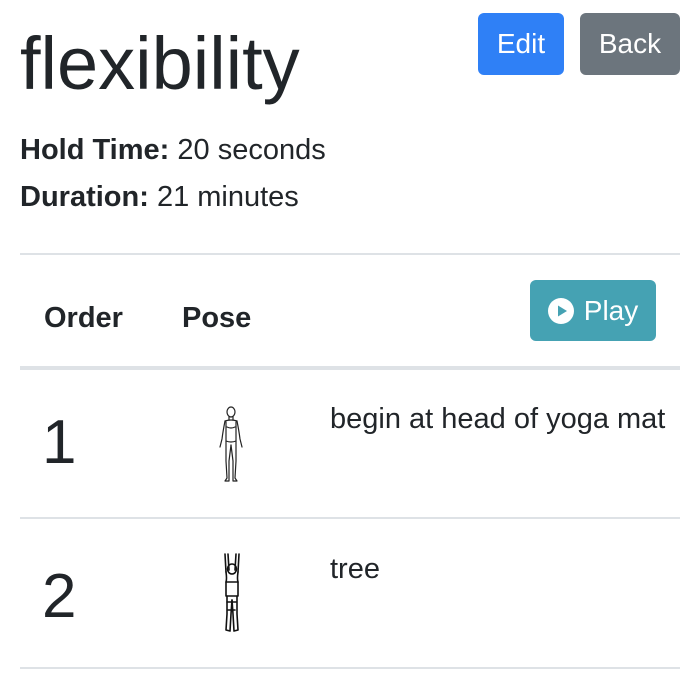  I want to click on edit-button: Edit, so click(521, 44).